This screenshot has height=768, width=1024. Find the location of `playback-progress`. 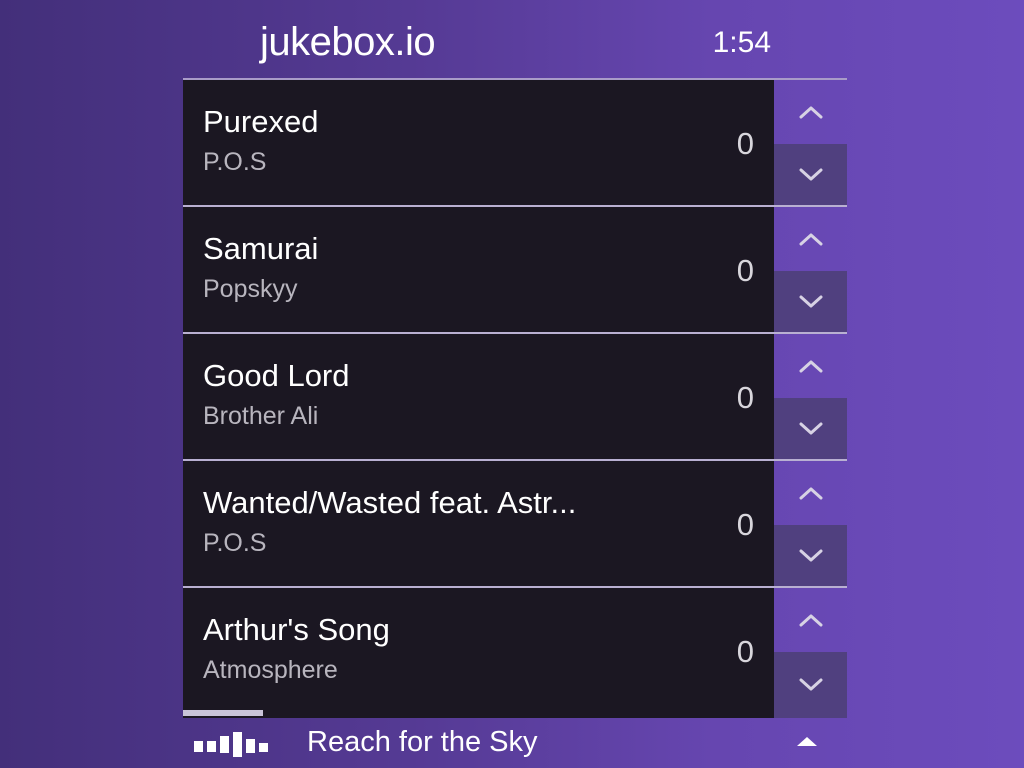

playback-progress is located at coordinates (515, 713).